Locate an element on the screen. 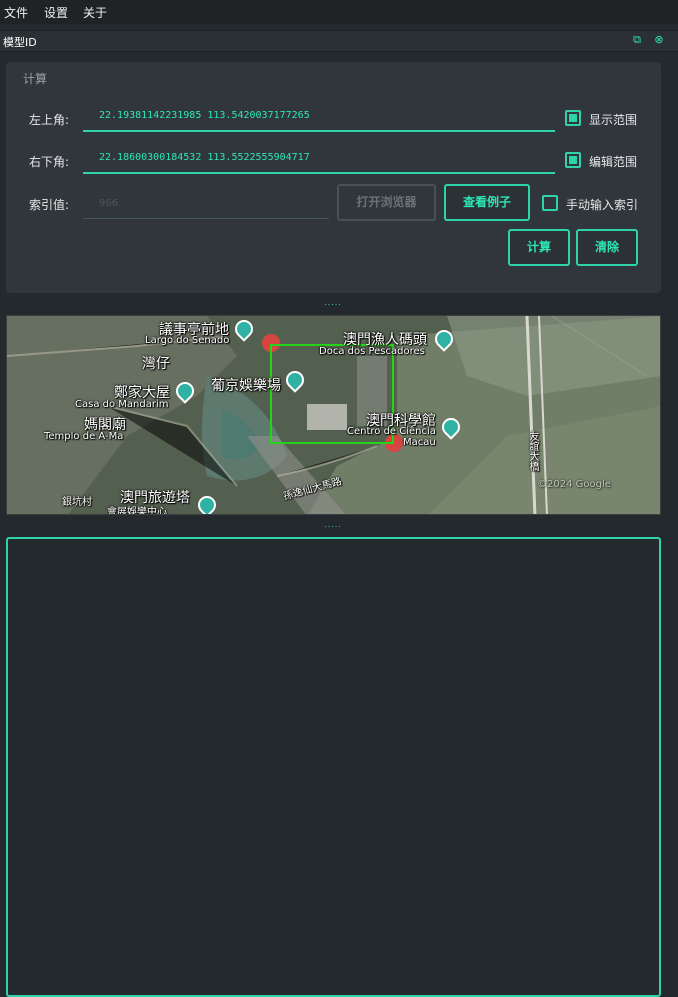 Image resolution: width=678 pixels, height=997 pixels. map-label: 友誼大橋 is located at coordinates (532, 451).